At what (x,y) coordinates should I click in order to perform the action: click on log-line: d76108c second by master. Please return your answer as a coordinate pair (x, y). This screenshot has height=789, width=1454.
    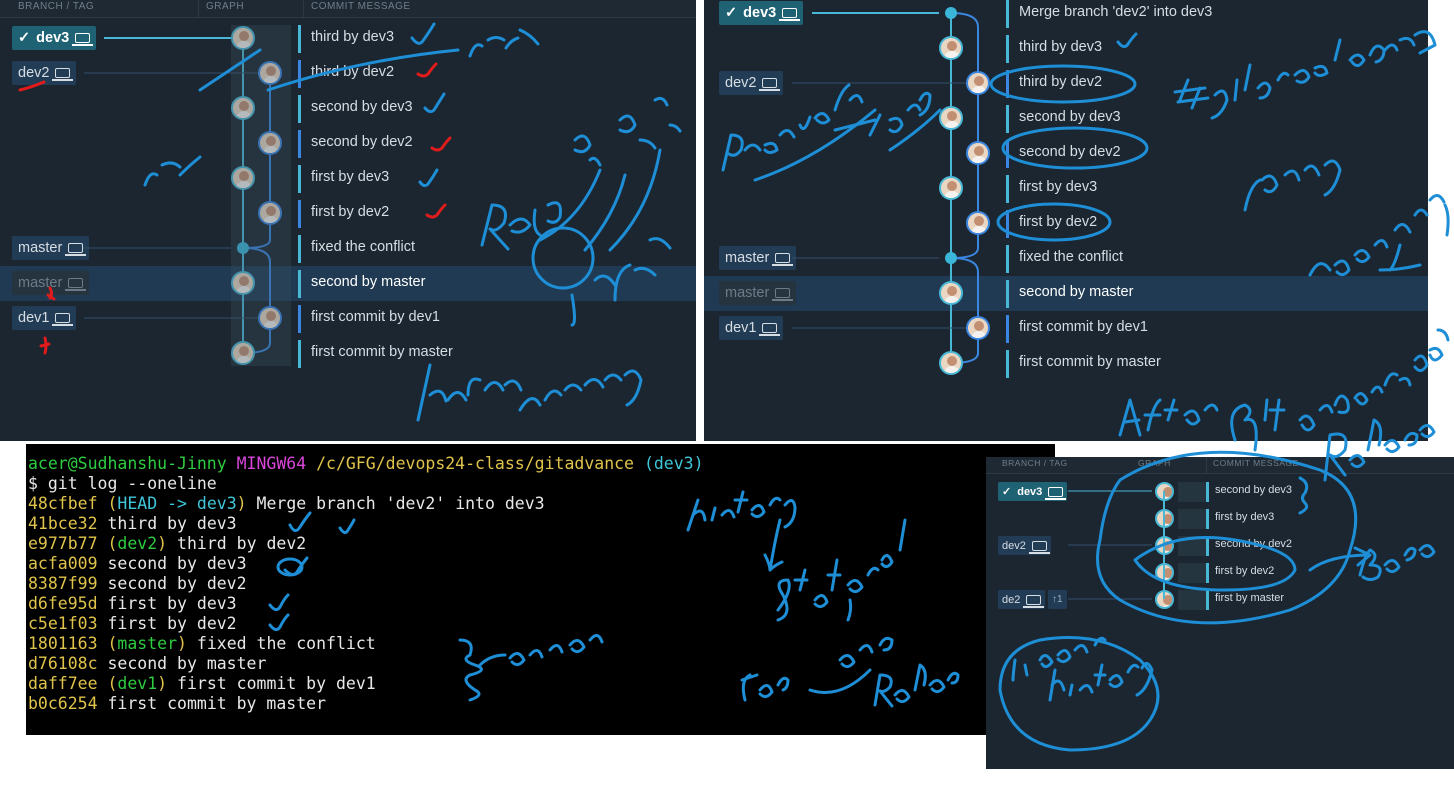
    Looking at the image, I should click on (147, 664).